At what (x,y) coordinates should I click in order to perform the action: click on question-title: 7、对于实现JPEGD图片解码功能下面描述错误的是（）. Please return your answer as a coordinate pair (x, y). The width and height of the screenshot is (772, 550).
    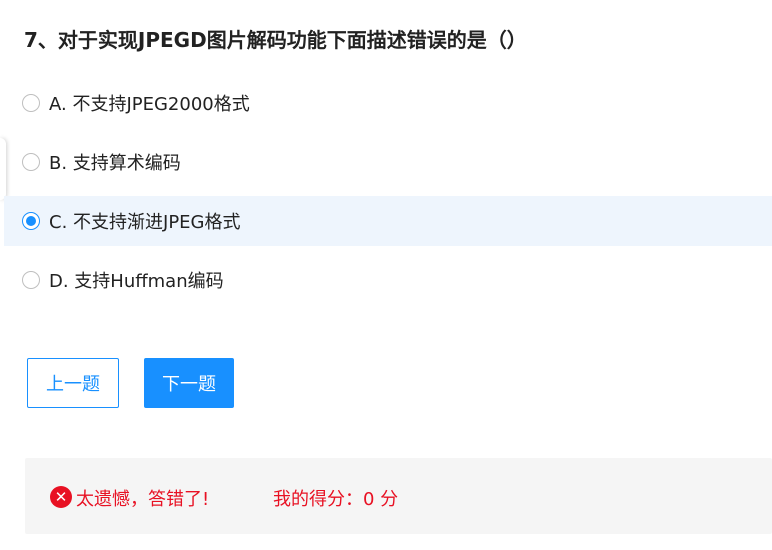
    Looking at the image, I should click on (275, 40).